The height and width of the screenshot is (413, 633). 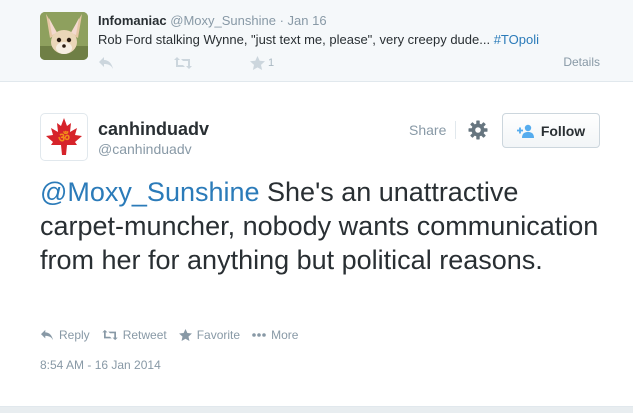 I want to click on user-avatar: ॐ, so click(x=64, y=137).